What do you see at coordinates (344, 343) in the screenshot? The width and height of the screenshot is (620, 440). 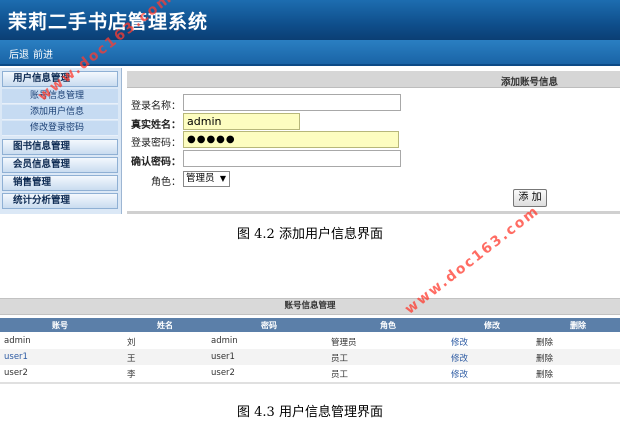 I see `cell-role: 管理员` at bounding box center [344, 343].